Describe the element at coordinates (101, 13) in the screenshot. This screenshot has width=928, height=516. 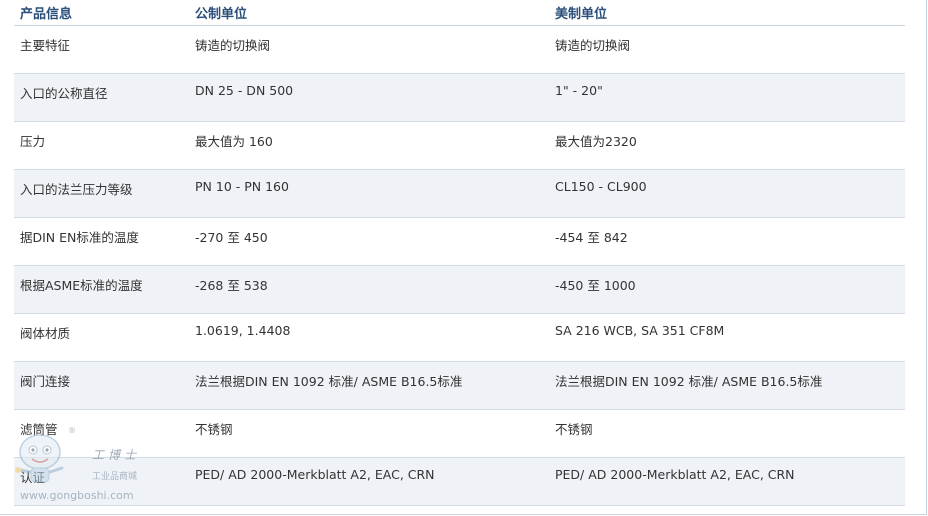
I see `header-product-info: 产品信息` at that location.